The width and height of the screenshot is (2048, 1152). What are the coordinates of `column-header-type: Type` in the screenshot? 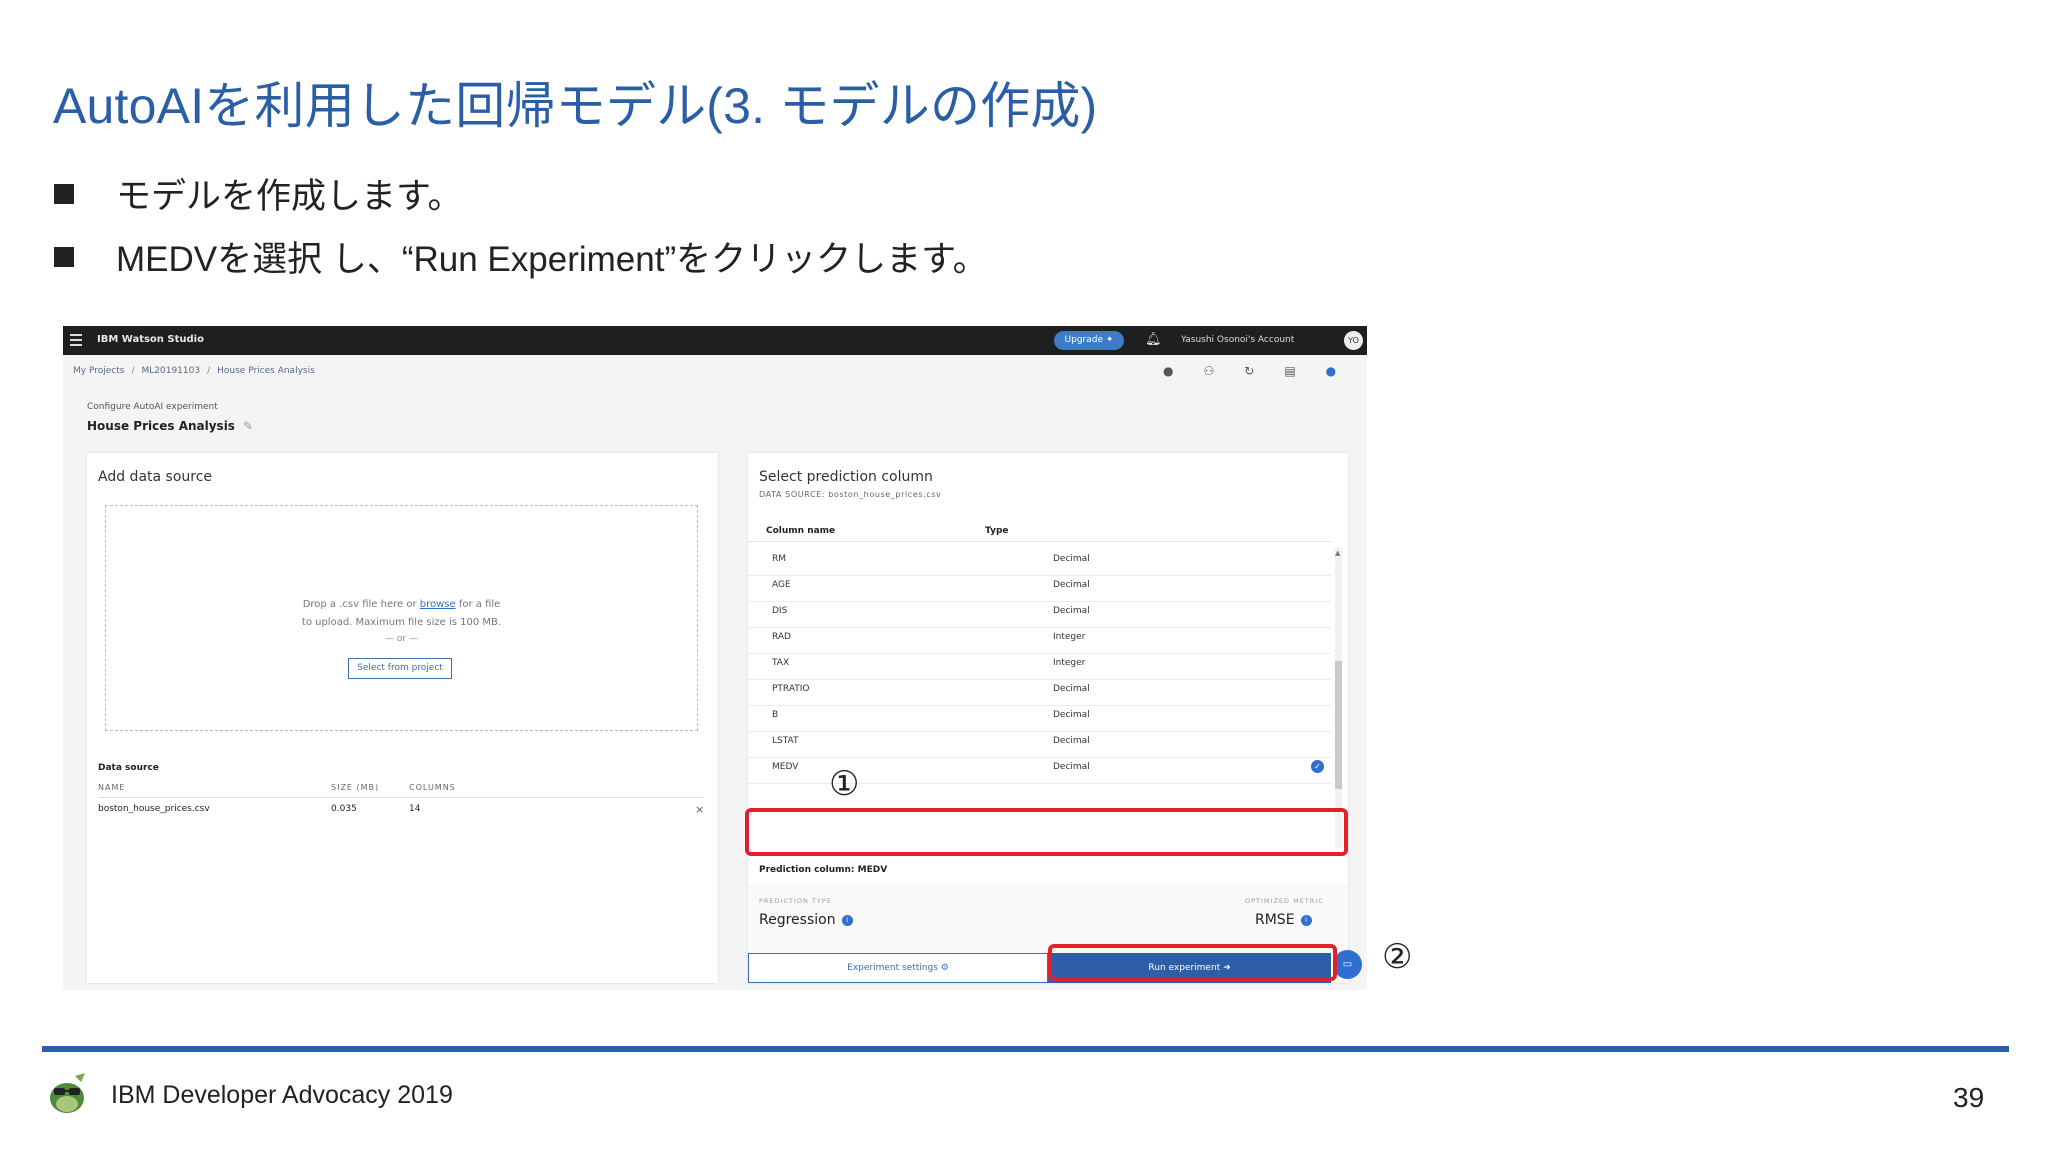 It's located at (997, 531).